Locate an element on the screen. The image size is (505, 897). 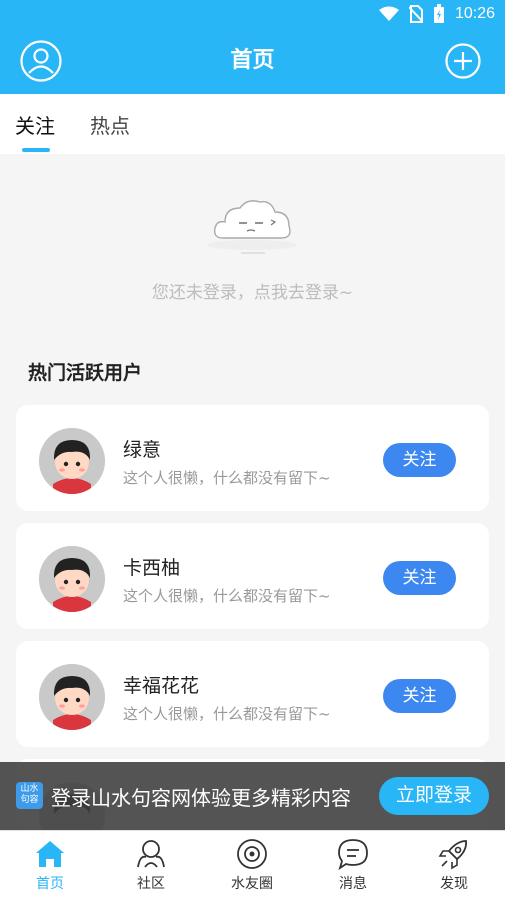
no-sim-icon is located at coordinates (415, 14).